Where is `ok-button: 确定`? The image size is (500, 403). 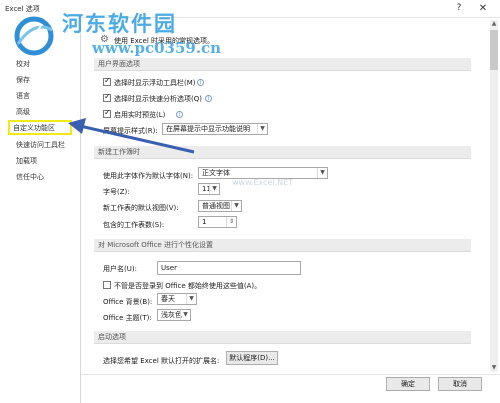
ok-button: 确定 is located at coordinates (408, 384).